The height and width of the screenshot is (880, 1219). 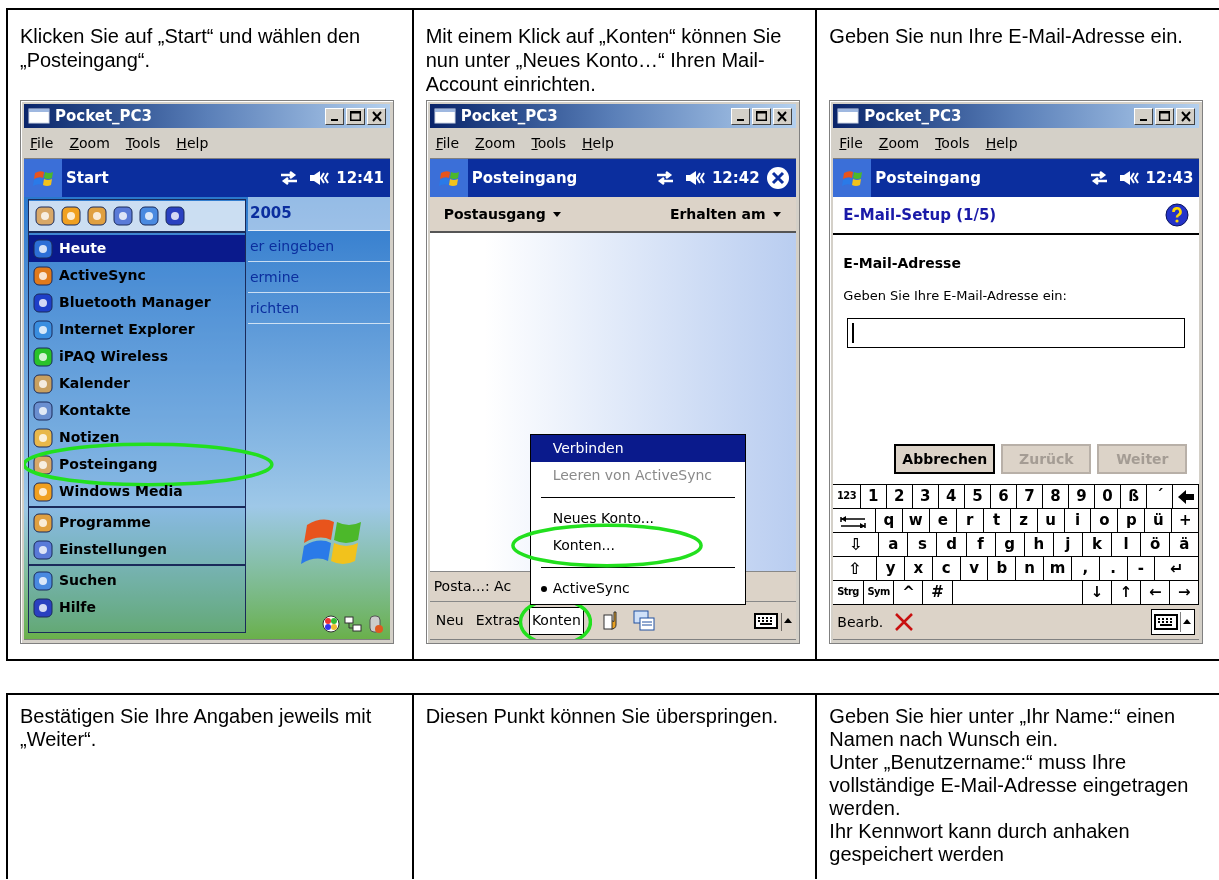 What do you see at coordinates (1177, 568) in the screenshot?
I see `key: ↵` at bounding box center [1177, 568].